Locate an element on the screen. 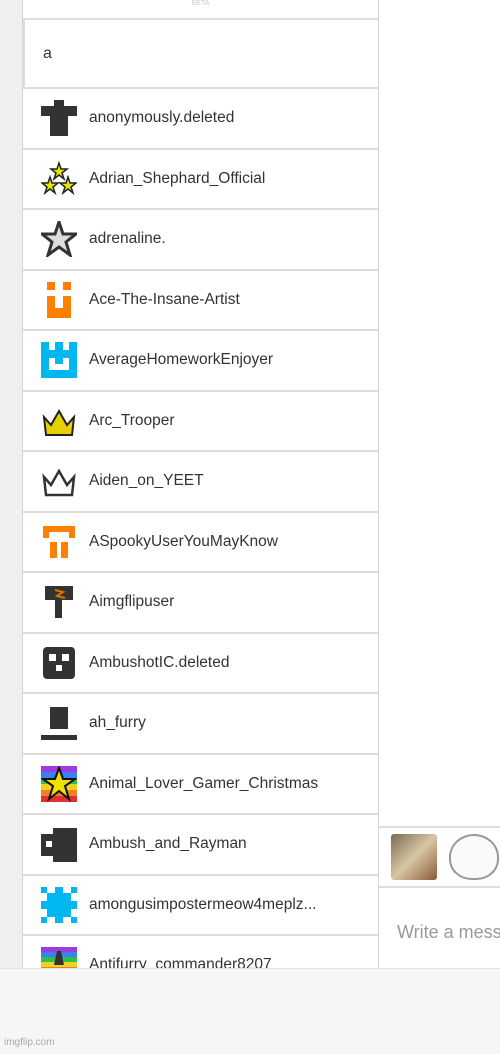 Image resolution: width=500 pixels, height=1054 pixels. username: Aimgflipuser is located at coordinates (132, 602).